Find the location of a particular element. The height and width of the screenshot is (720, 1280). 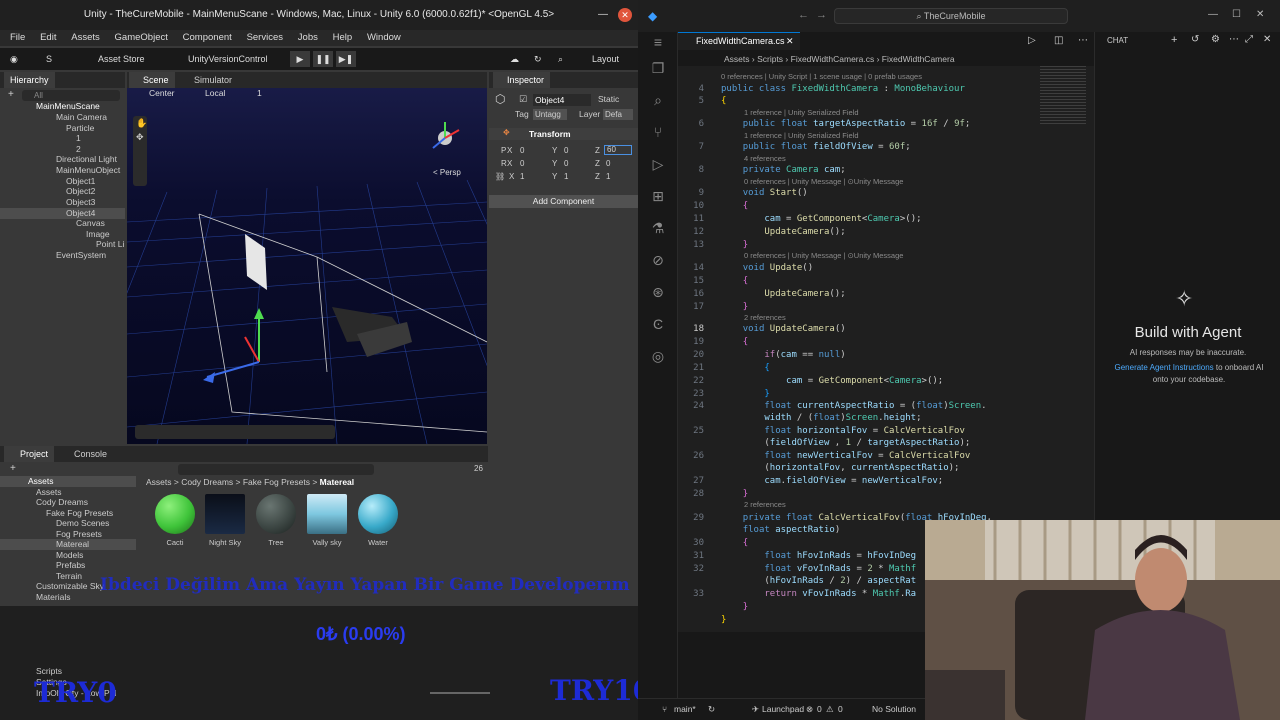

asset-store-button: Asset Store is located at coordinates (121, 59).